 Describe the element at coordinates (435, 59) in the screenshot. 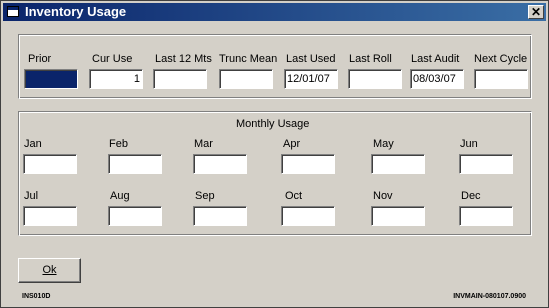

I see `last-audit-label: Last Audit` at that location.